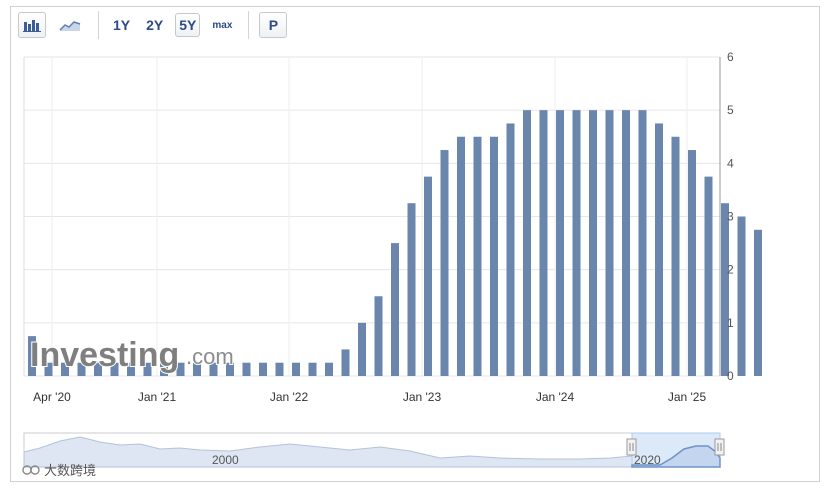 This screenshot has height=488, width=830. I want to click on y-tick-label: 5, so click(730, 110).